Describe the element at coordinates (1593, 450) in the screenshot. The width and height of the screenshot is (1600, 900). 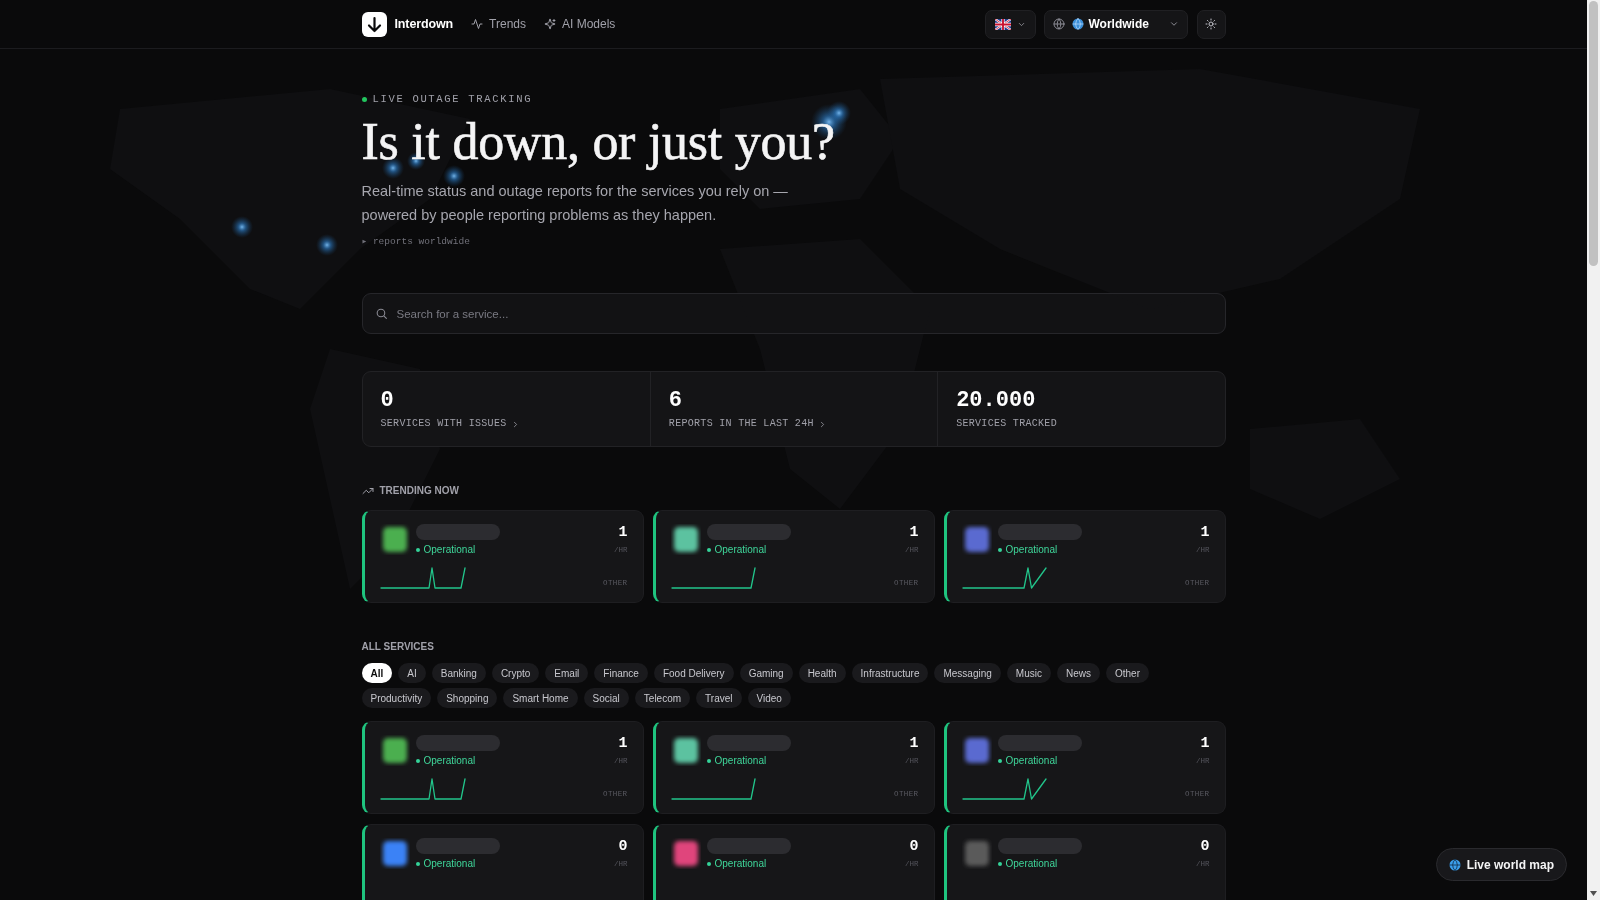
I see `scrollbar` at that location.